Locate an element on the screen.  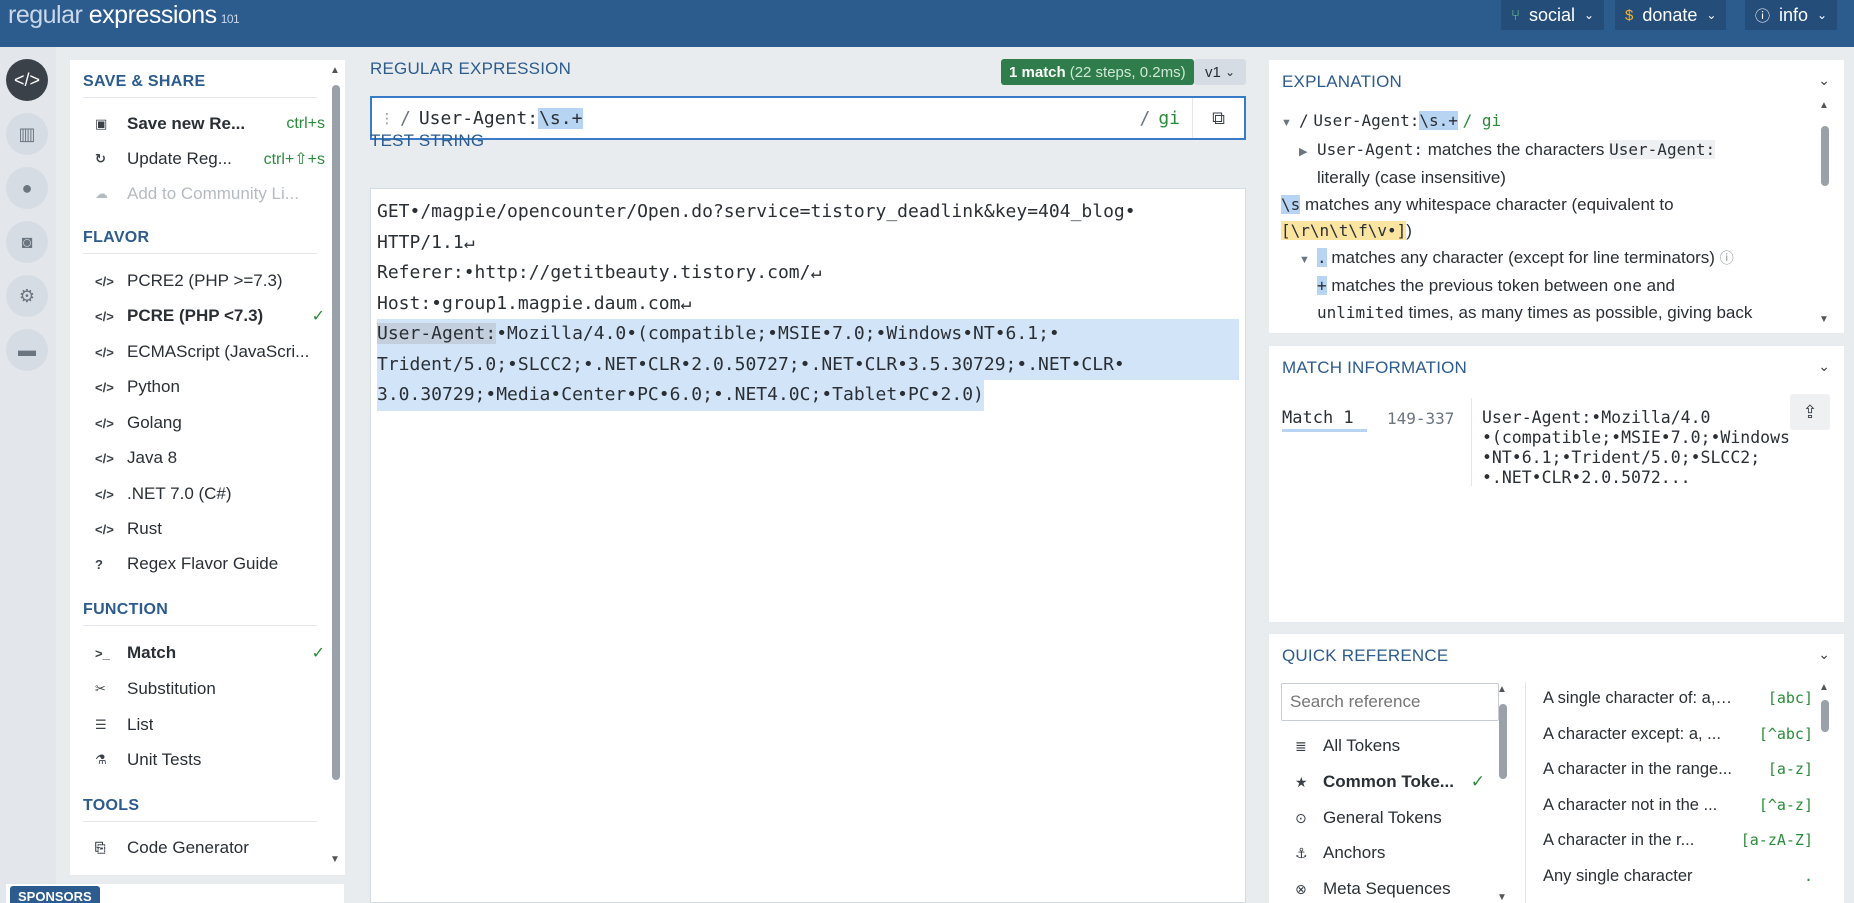
left-panel-scrollbar: ▲ ▼ is located at coordinates (335, 465).